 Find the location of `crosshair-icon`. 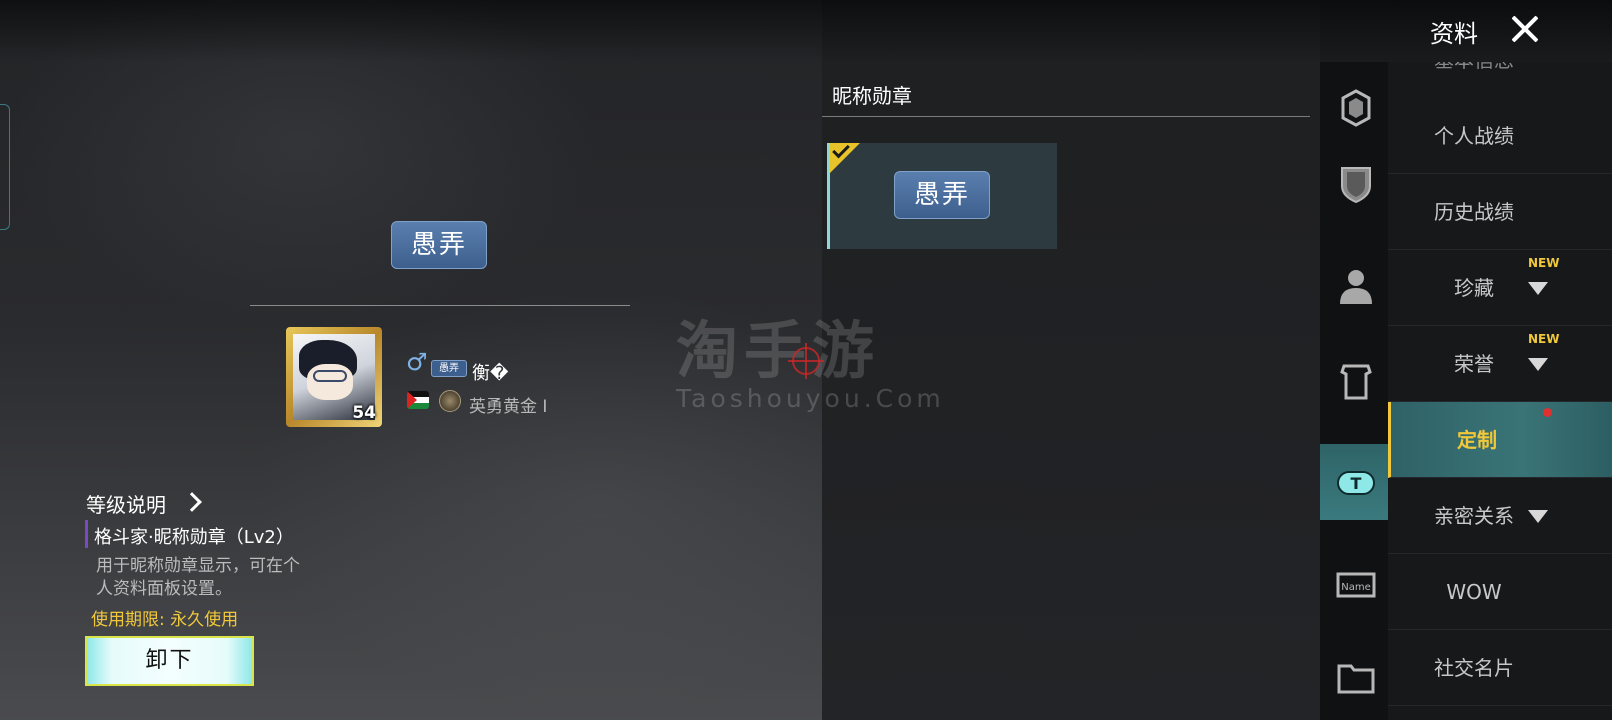

crosshair-icon is located at coordinates (806, 361).